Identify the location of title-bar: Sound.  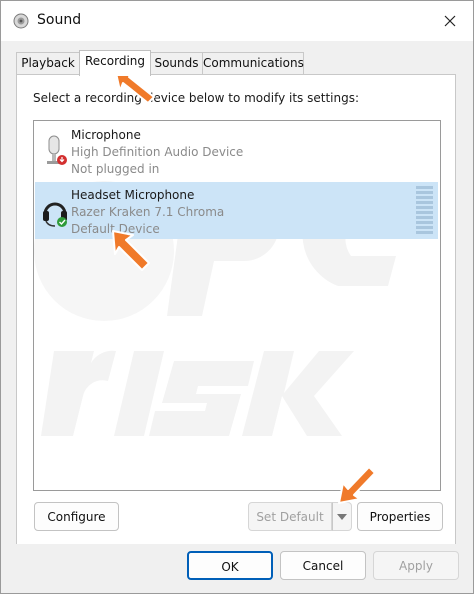
(237, 21).